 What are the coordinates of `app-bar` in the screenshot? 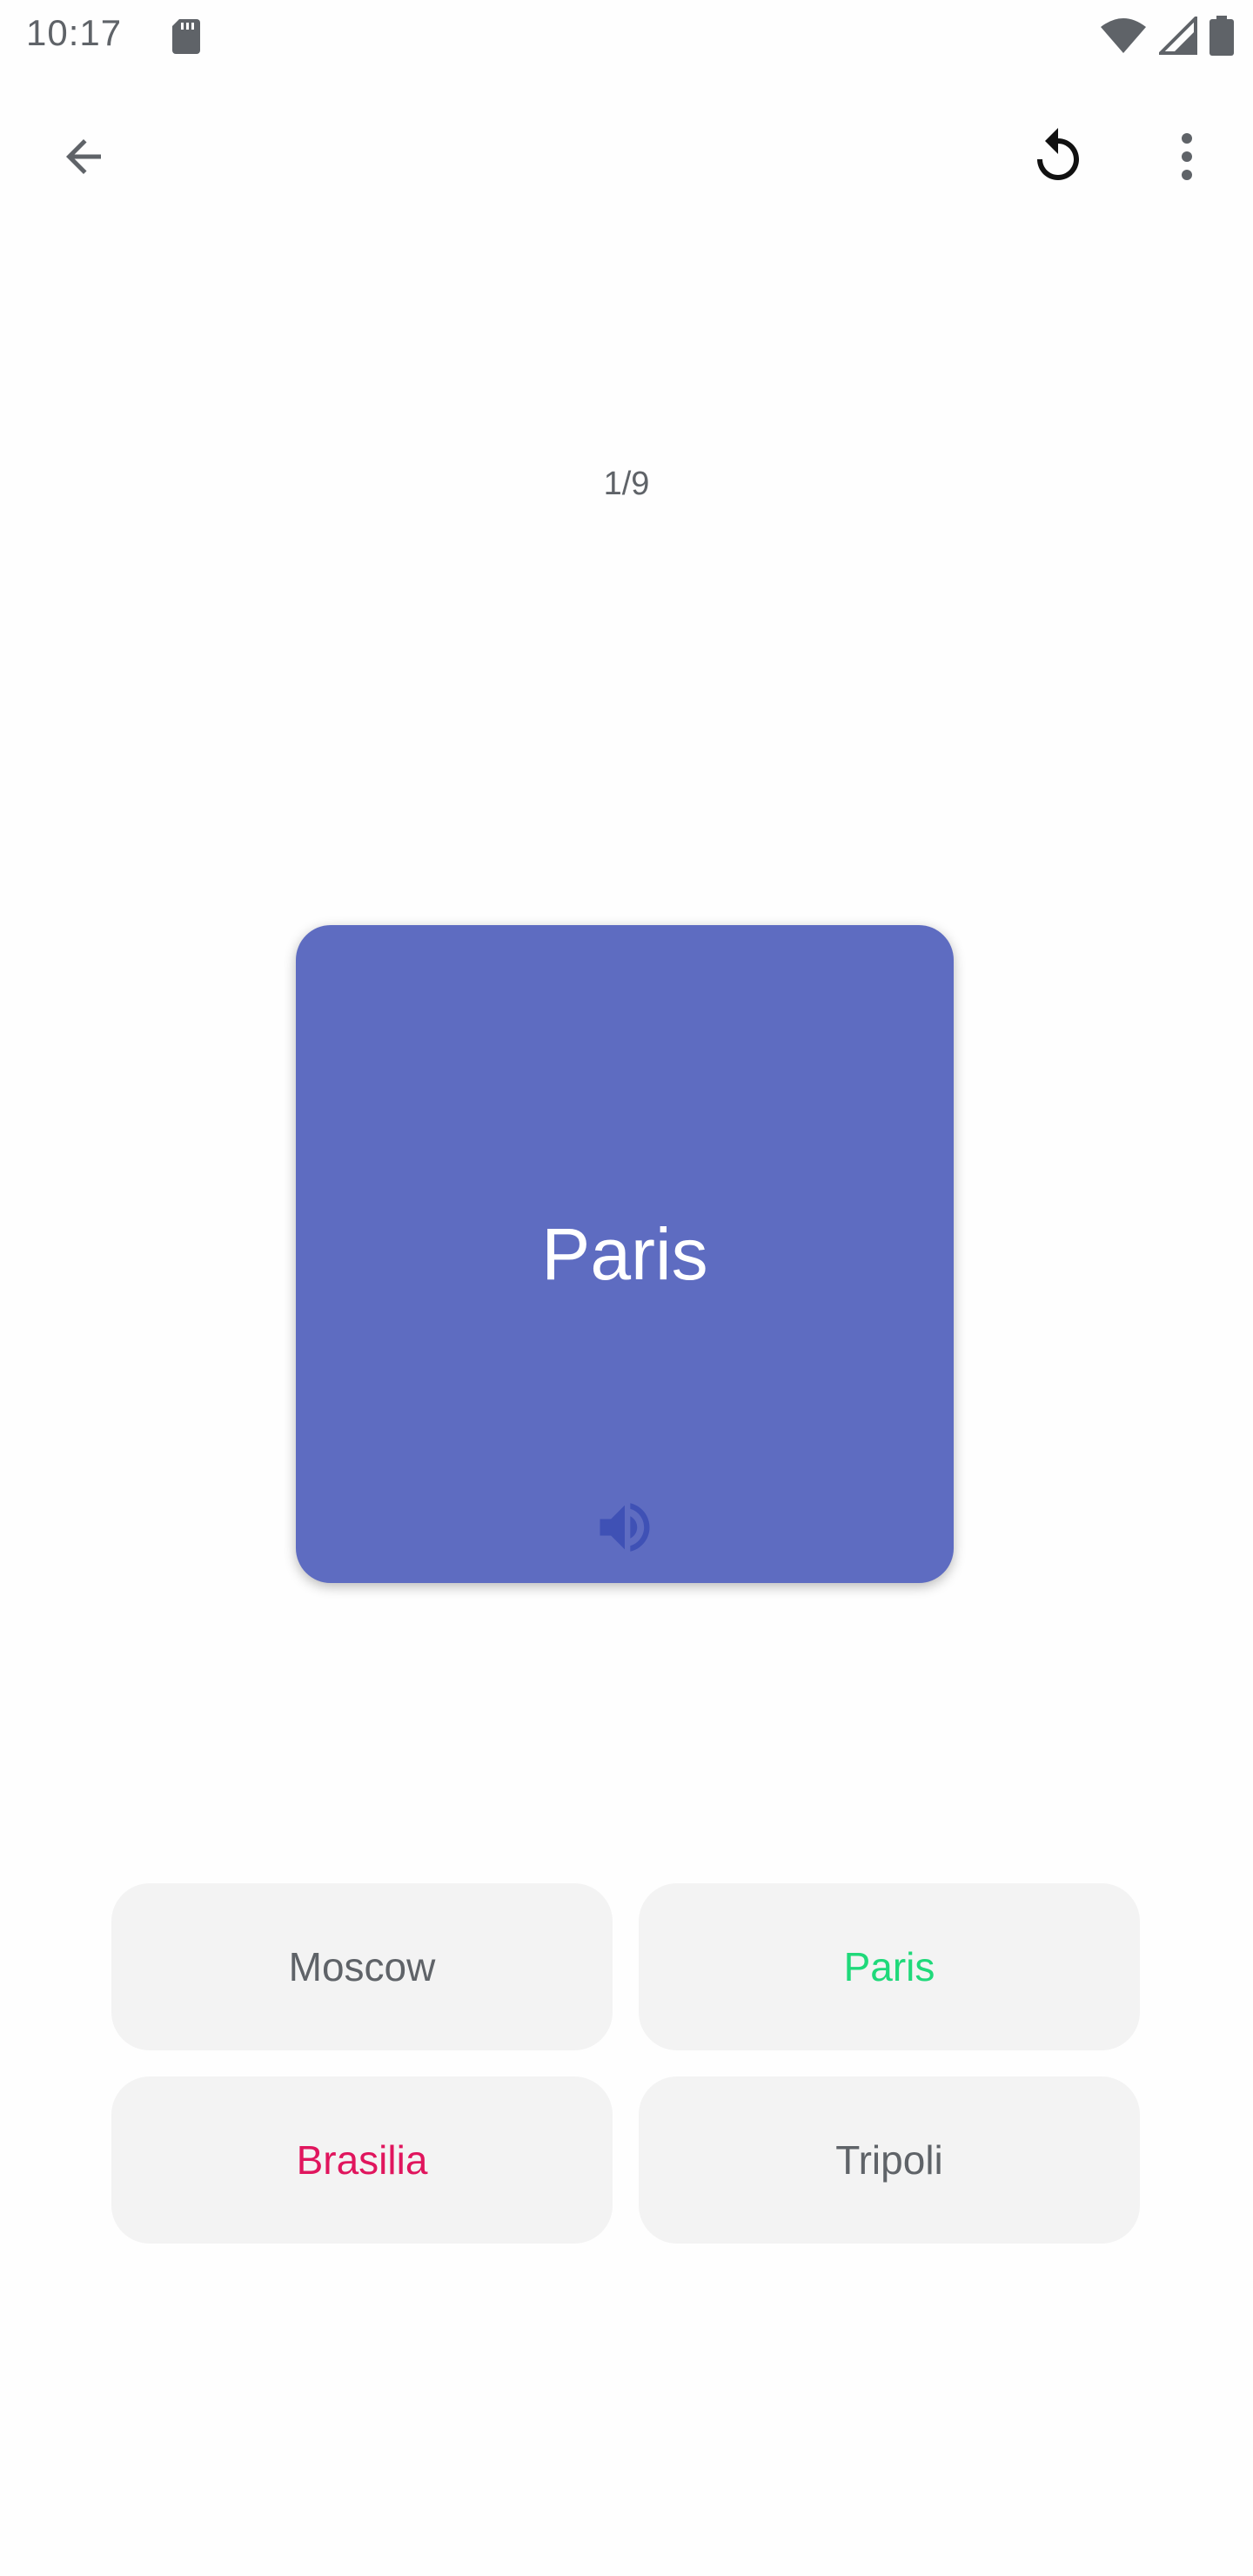 It's located at (626, 158).